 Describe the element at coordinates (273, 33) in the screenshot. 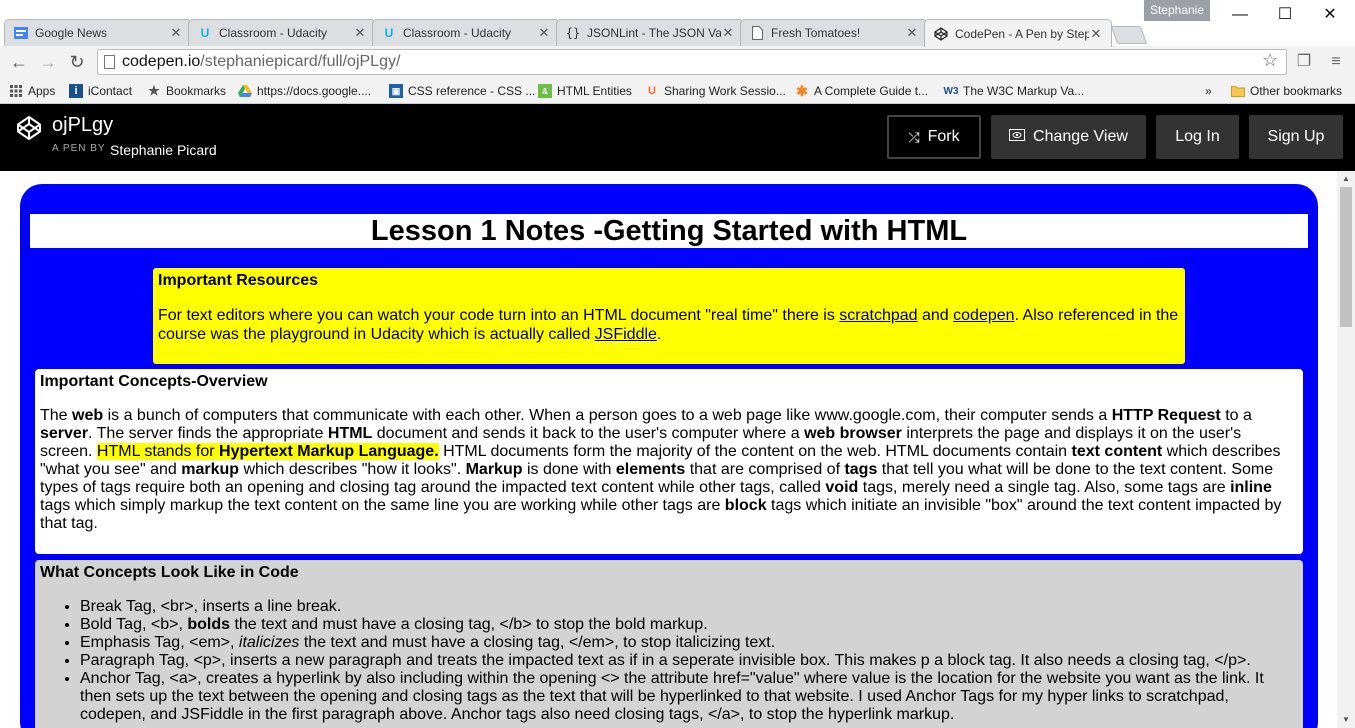

I see `tab-label: Classroom - Udacity` at that location.